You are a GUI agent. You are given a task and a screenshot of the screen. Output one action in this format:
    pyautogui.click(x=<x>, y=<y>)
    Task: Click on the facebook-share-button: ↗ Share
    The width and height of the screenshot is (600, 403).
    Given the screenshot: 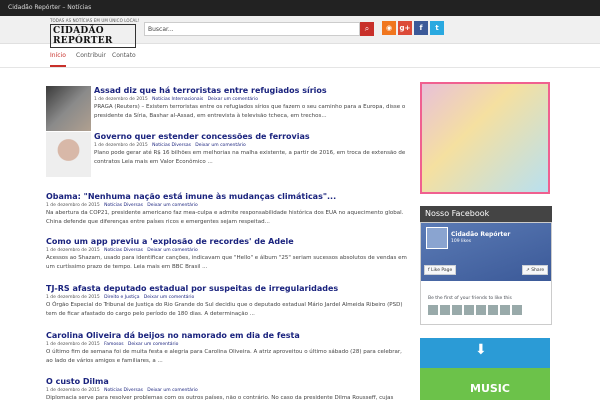 What is the action you would take?
    pyautogui.click(x=535, y=270)
    